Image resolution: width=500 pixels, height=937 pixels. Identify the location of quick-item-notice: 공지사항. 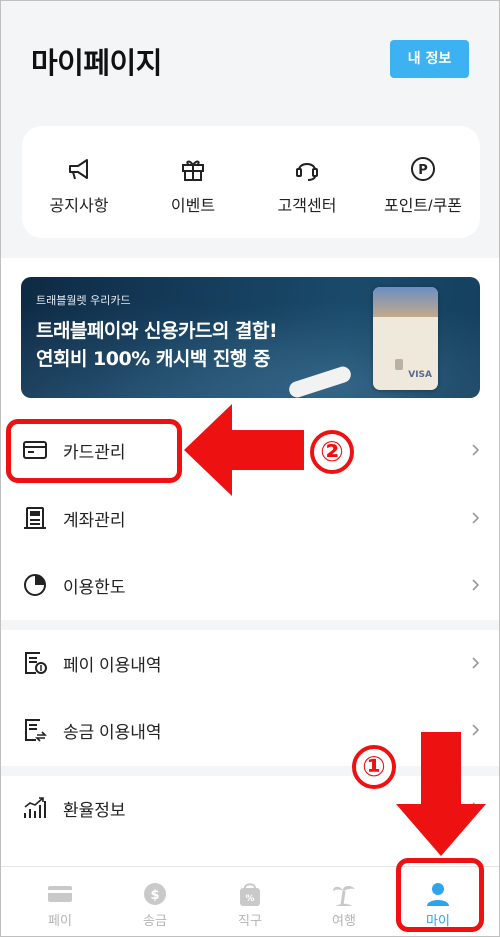
(79, 185).